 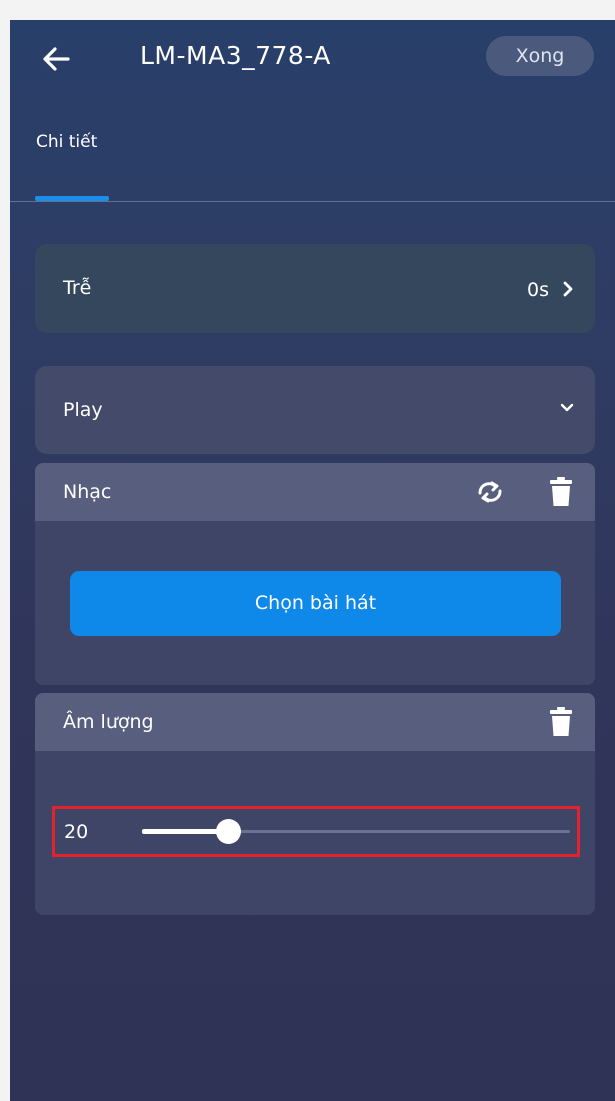 I want to click on arrow-left-icon, so click(x=56, y=59).